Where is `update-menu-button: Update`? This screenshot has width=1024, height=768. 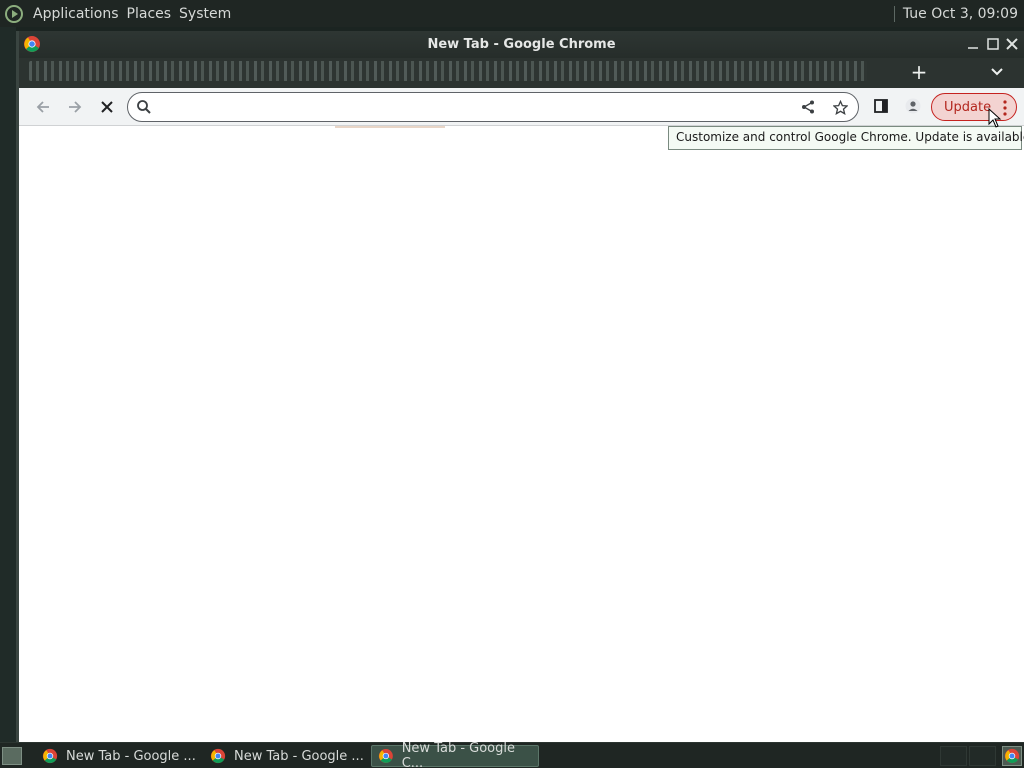
update-menu-button: Update is located at coordinates (974, 107).